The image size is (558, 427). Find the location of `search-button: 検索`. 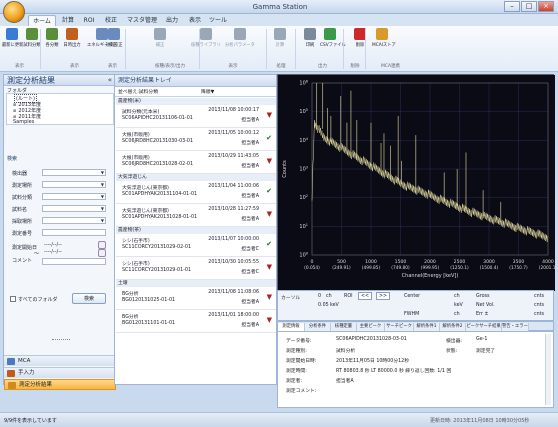

search-button: 検索 is located at coordinates (89, 298).